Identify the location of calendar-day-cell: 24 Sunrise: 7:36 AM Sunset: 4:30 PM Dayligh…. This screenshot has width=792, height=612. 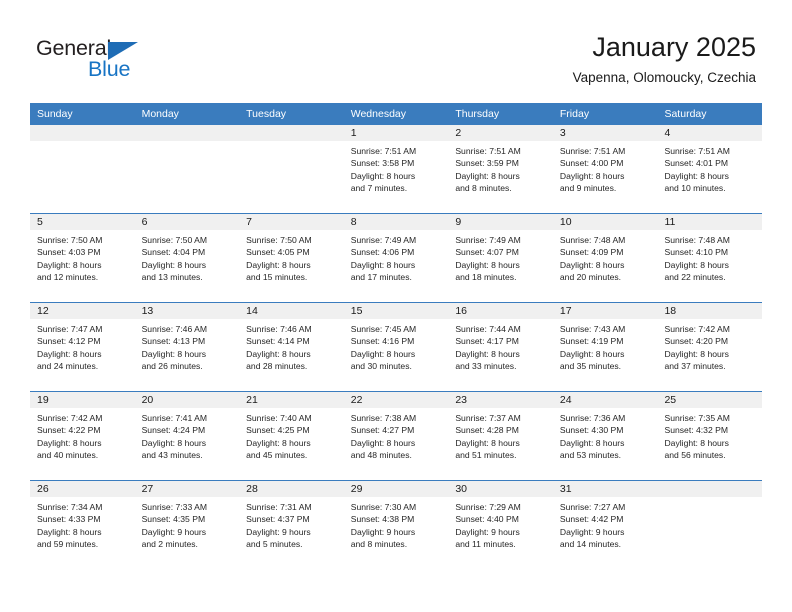
(605, 436).